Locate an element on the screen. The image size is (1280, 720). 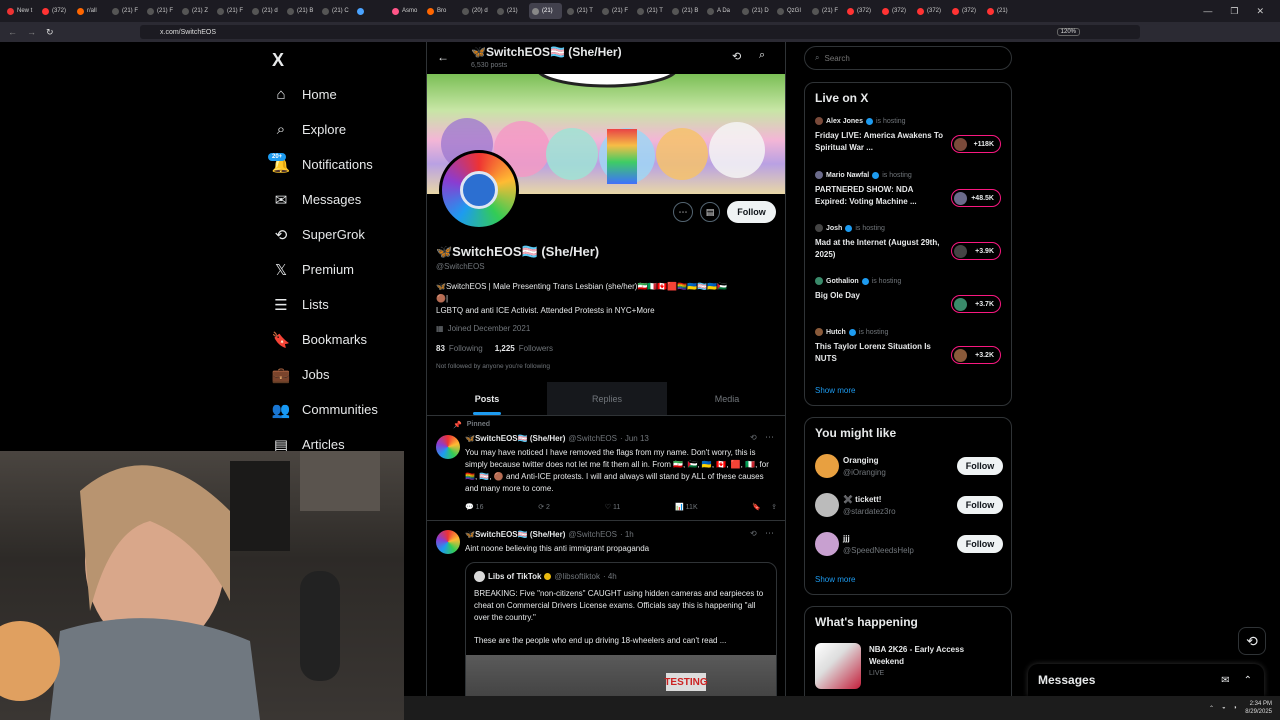
live-show-more: Show more is located at coordinates (835, 390).